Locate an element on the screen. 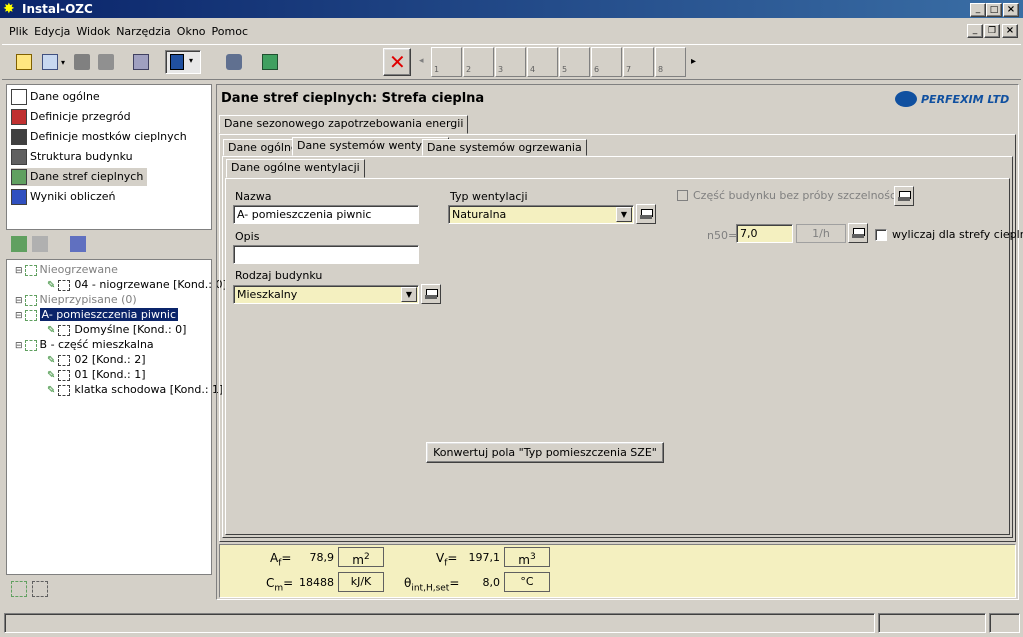 Image resolution: width=1023 pixels, height=637 pixels. open-dropdown-icon: ▾ is located at coordinates (63, 62).